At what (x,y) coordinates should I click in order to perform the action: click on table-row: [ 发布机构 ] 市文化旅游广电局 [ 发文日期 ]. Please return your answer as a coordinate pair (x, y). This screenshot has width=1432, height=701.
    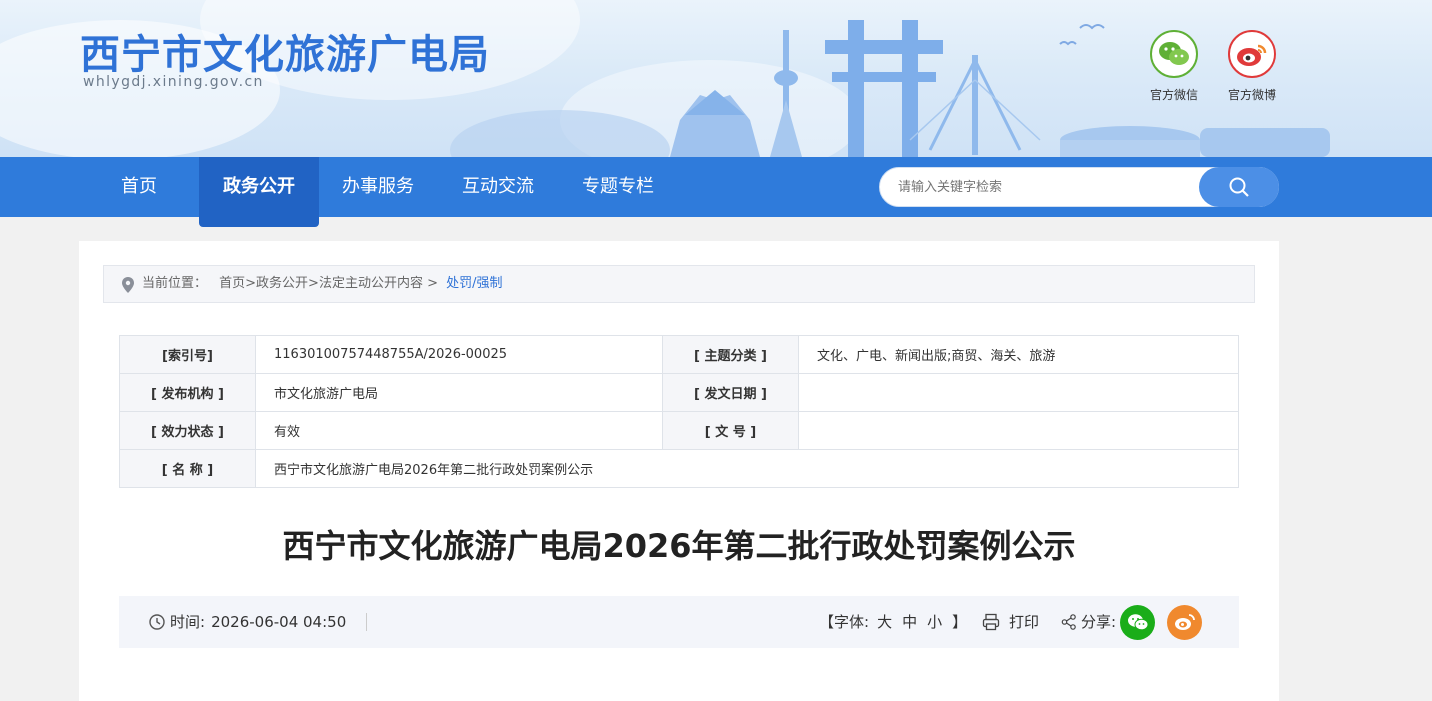
    Looking at the image, I should click on (679, 392).